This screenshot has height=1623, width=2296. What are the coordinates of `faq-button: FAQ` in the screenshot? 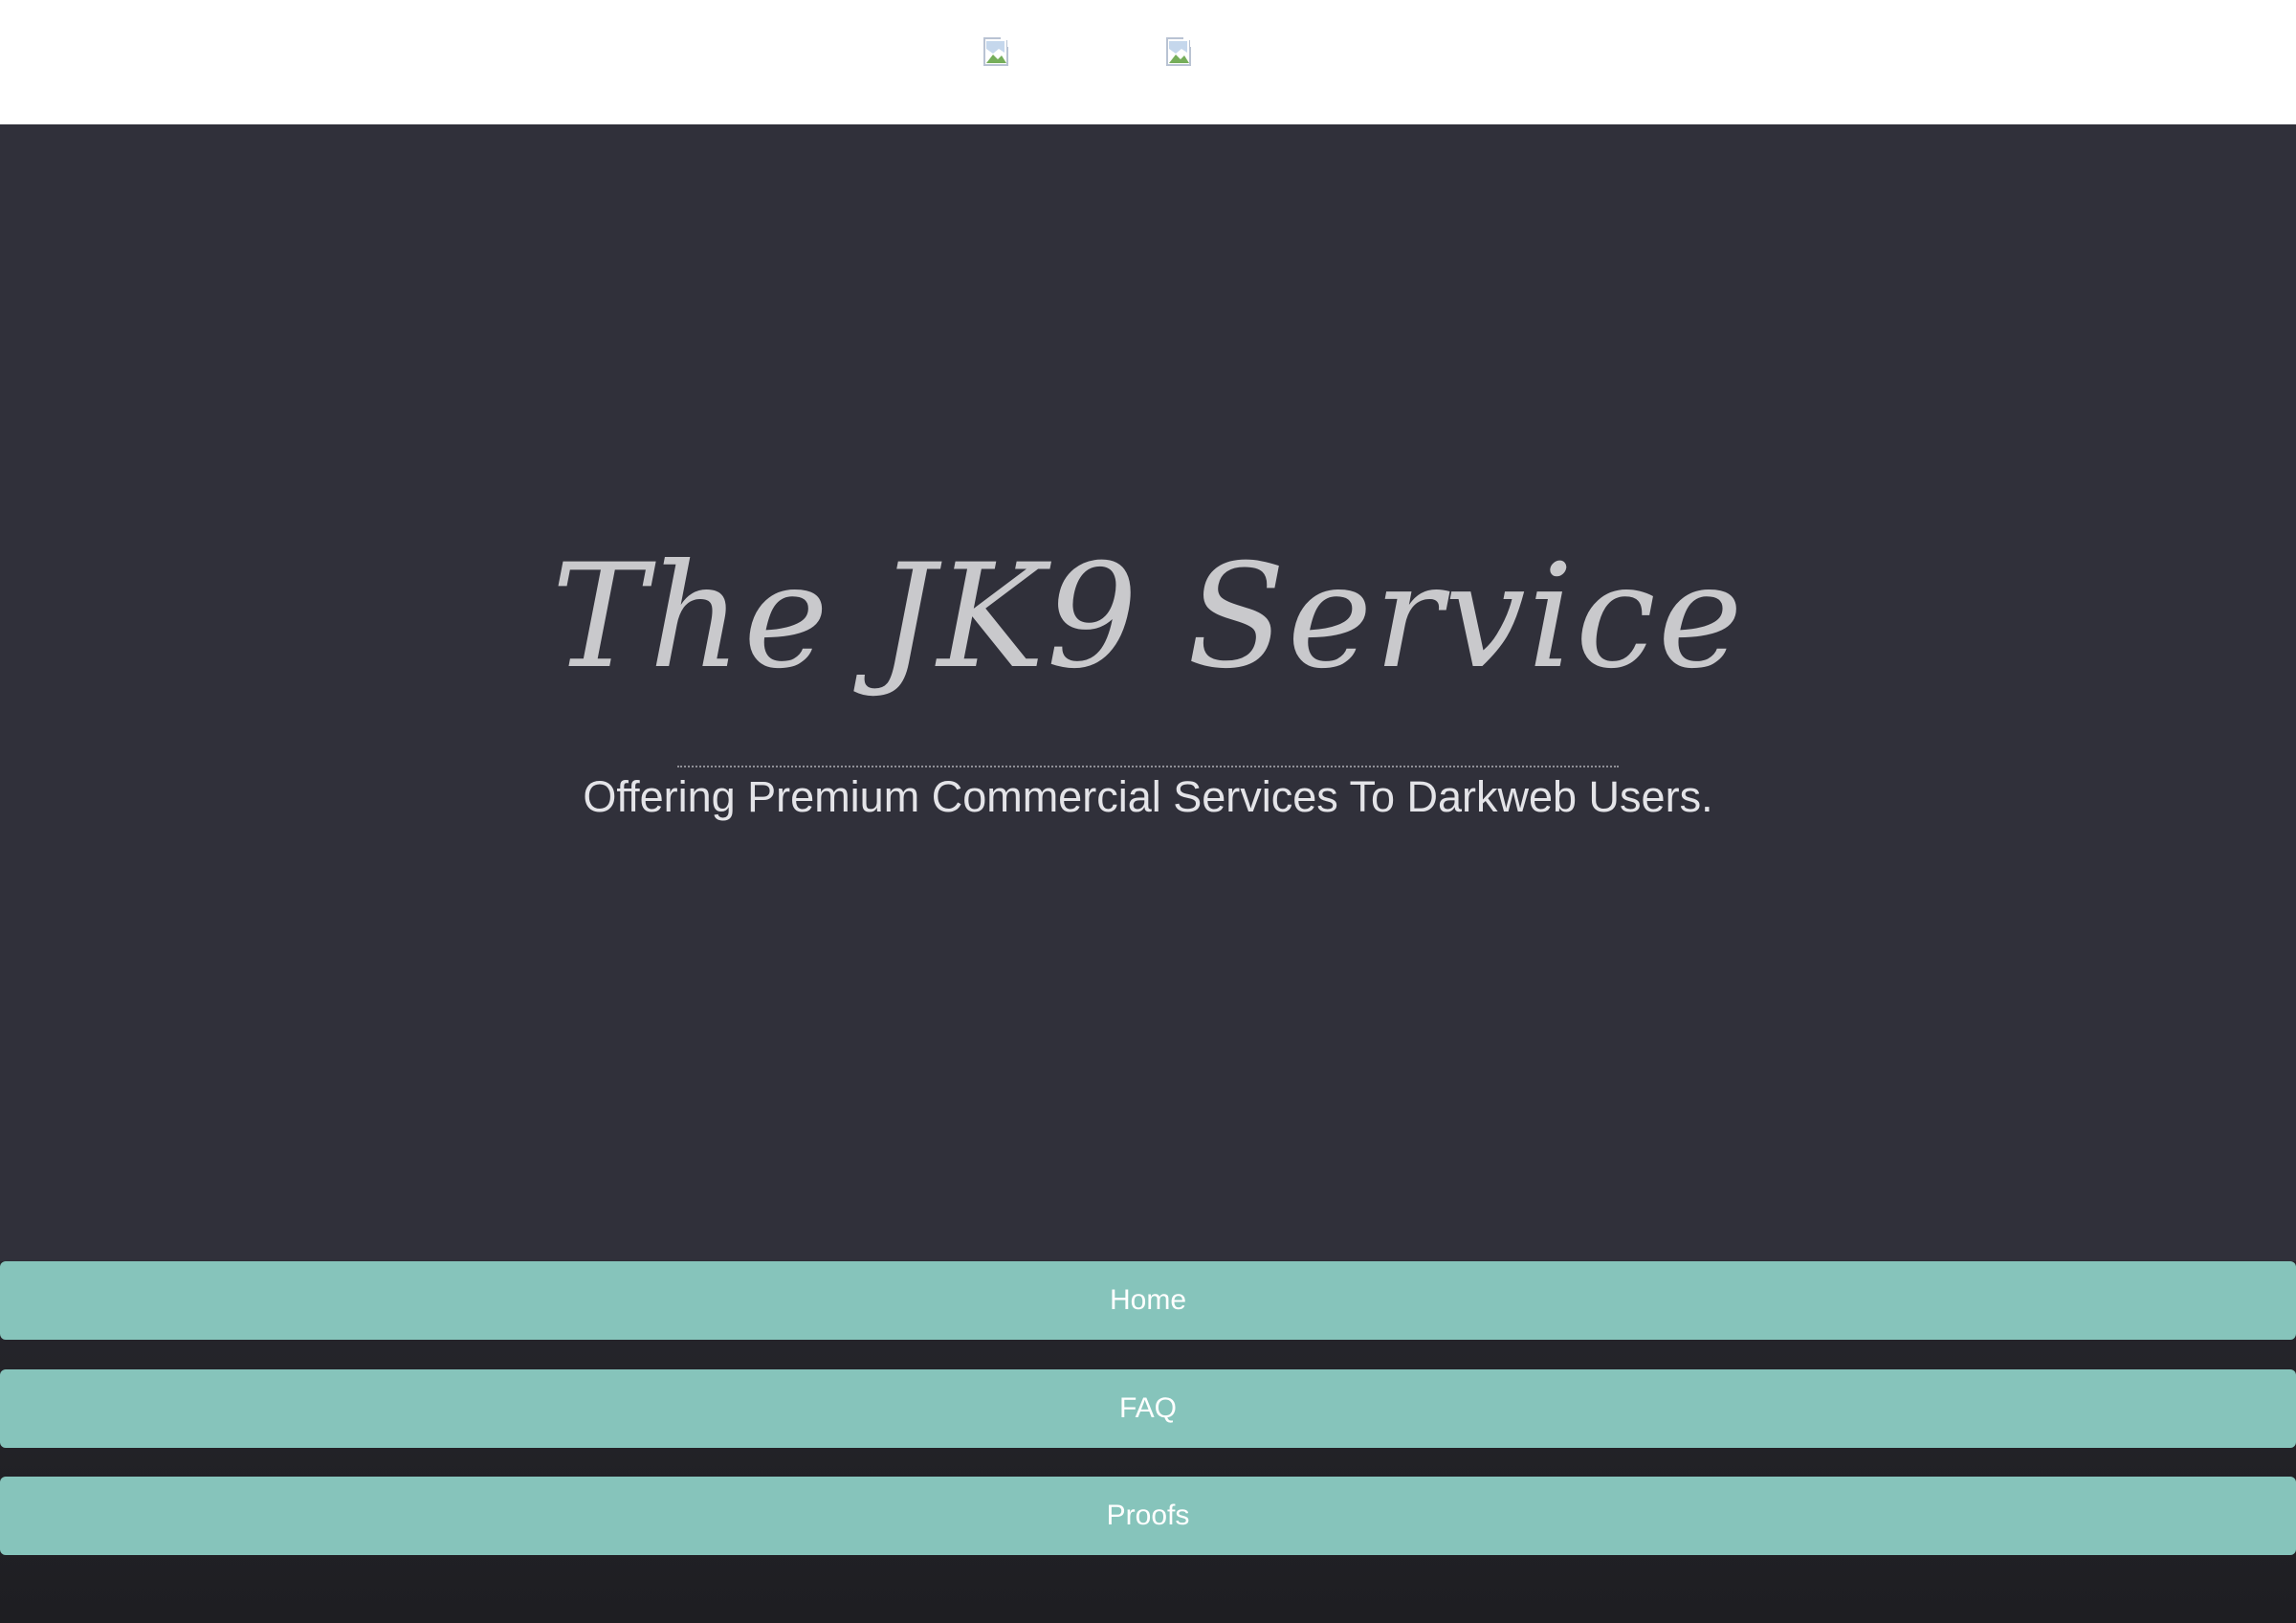 It's located at (1148, 1408).